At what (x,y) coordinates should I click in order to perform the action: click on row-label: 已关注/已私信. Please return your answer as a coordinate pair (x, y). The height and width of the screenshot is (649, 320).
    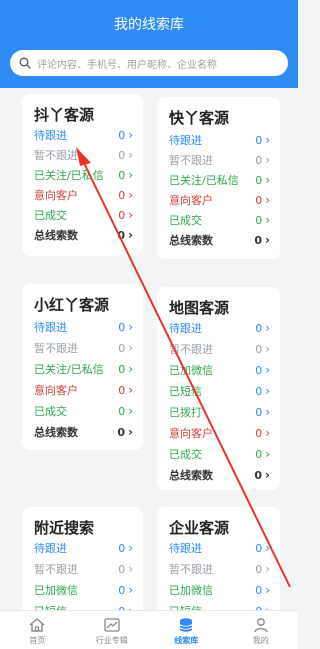
    Looking at the image, I should click on (204, 180).